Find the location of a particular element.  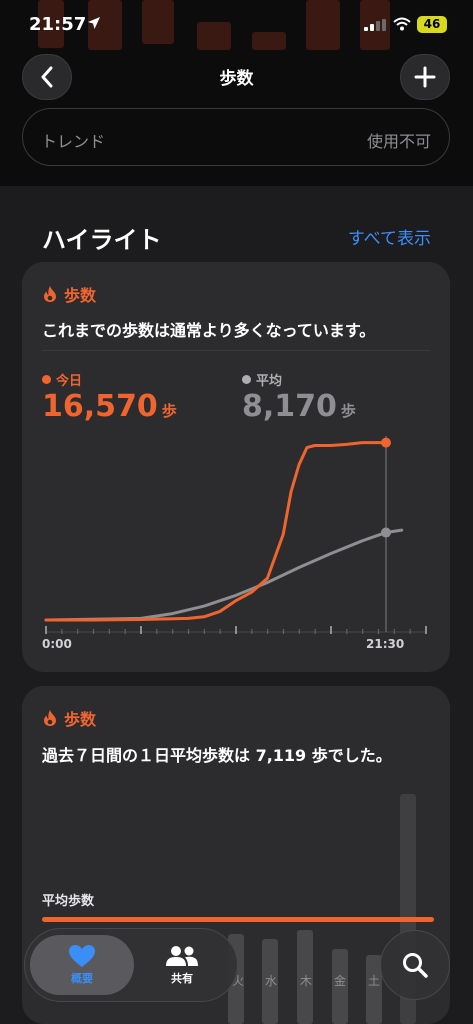

card-headline: これまでの歩数は通常より多くなっています。 is located at coordinates (209, 330).